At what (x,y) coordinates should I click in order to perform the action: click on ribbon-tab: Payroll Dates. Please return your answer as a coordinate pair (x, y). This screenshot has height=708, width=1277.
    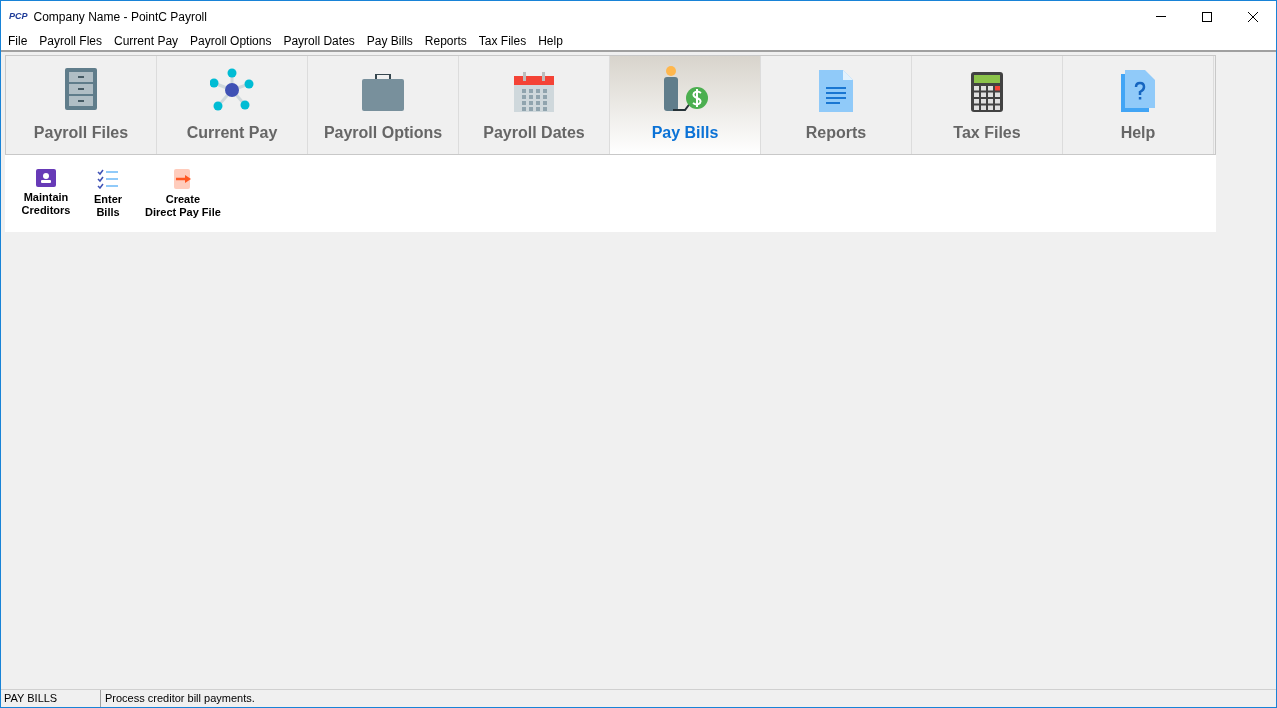
    Looking at the image, I should click on (534, 105).